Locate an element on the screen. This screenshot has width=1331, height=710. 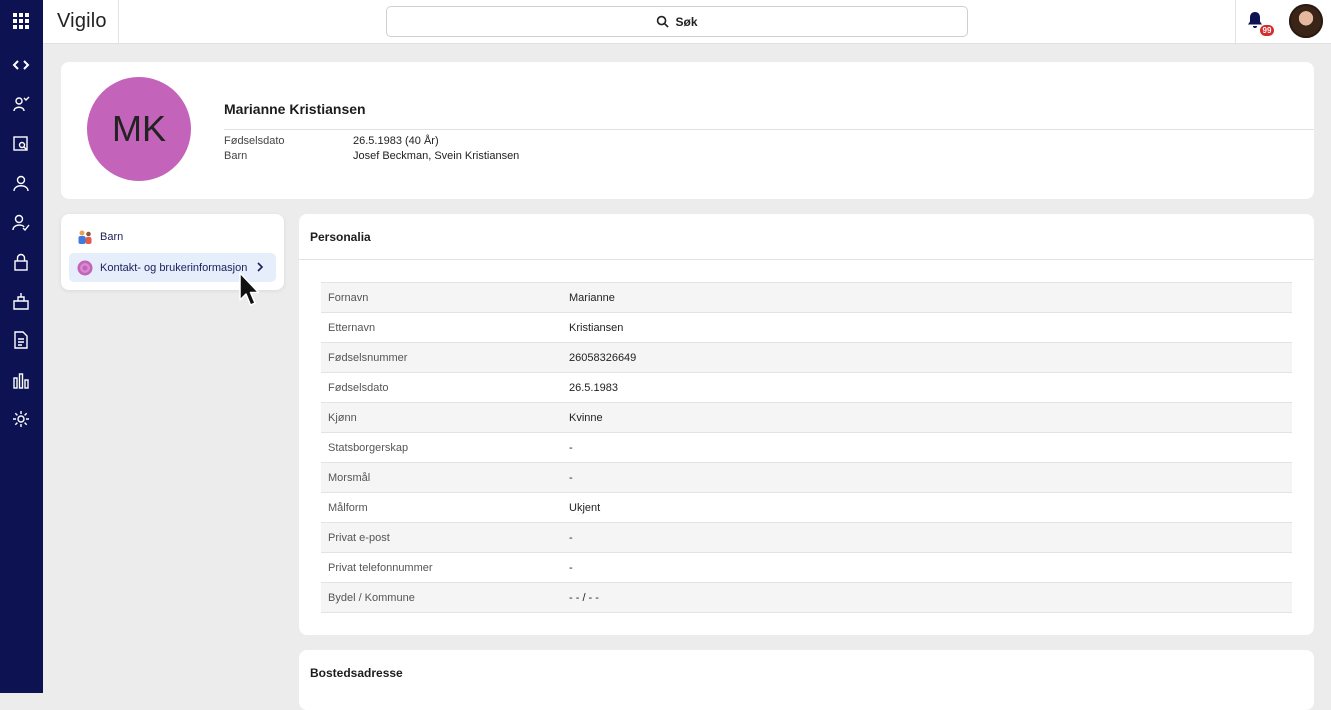
table-row: Privat e-post - is located at coordinates (806, 537).